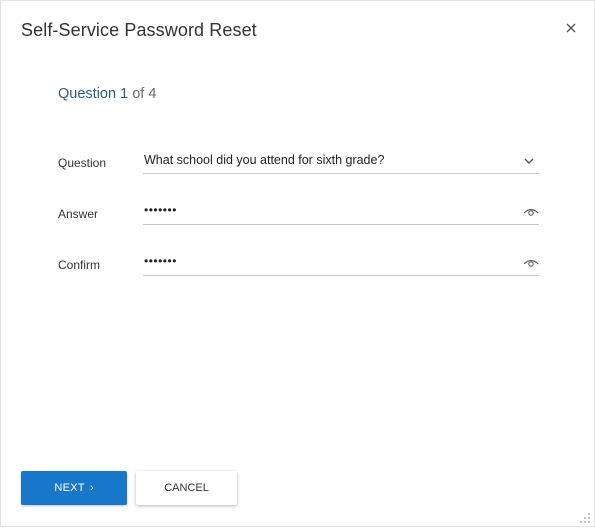  What do you see at coordinates (139, 30) in the screenshot?
I see `dialog-title: Self-Service Password Reset` at bounding box center [139, 30].